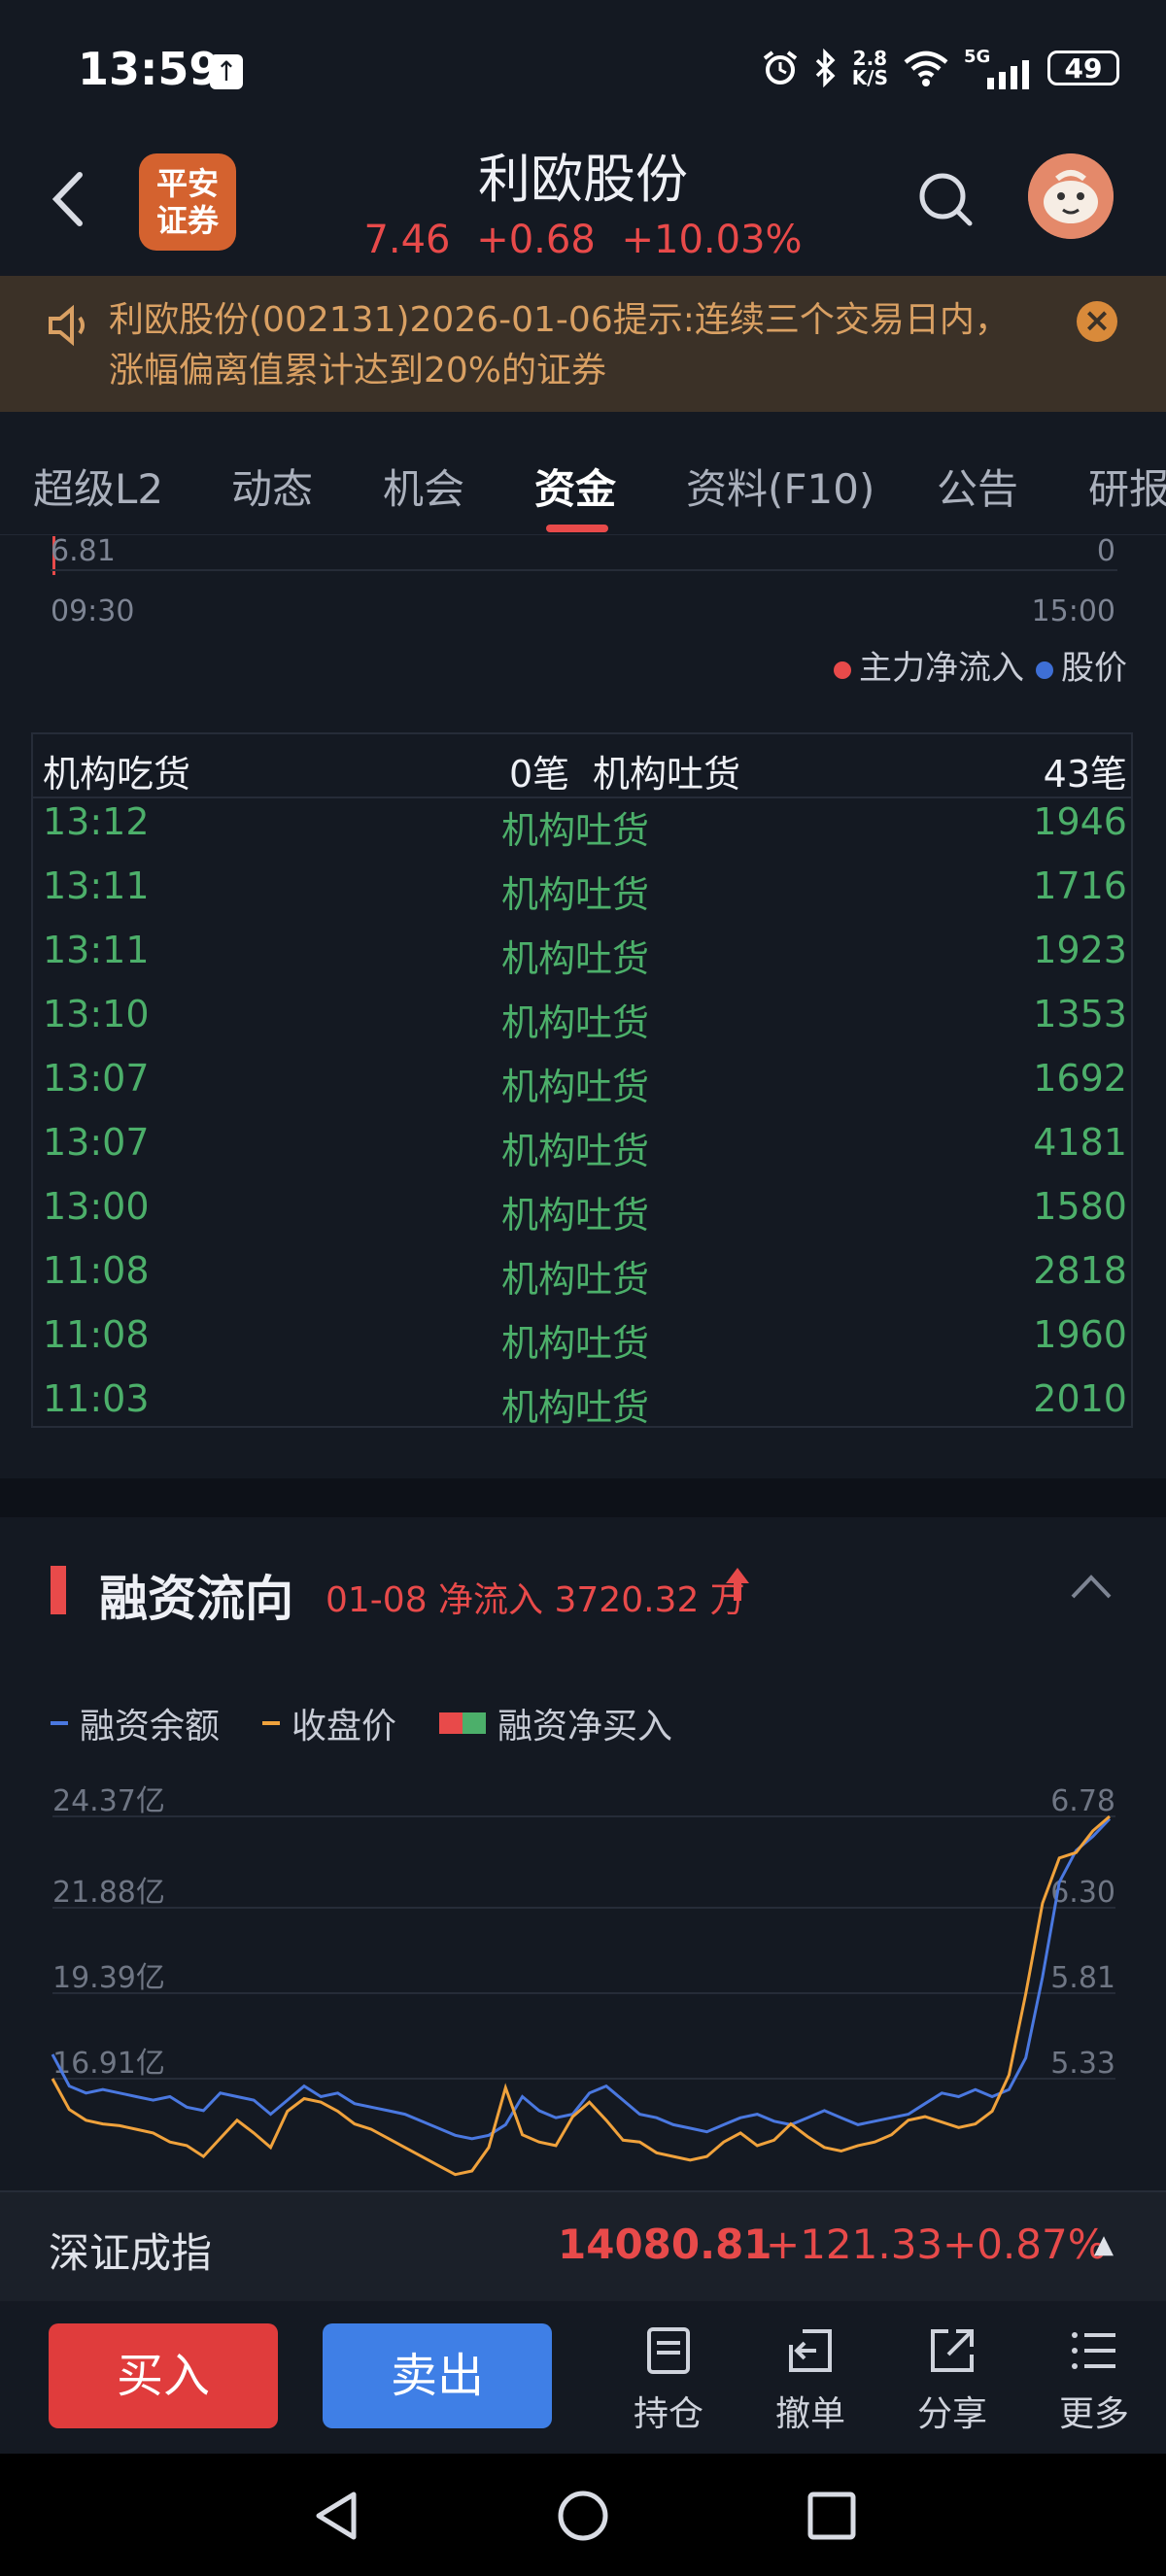 This screenshot has width=1166, height=2576. What do you see at coordinates (1093, 2350) in the screenshot?
I see `menu-icon` at bounding box center [1093, 2350].